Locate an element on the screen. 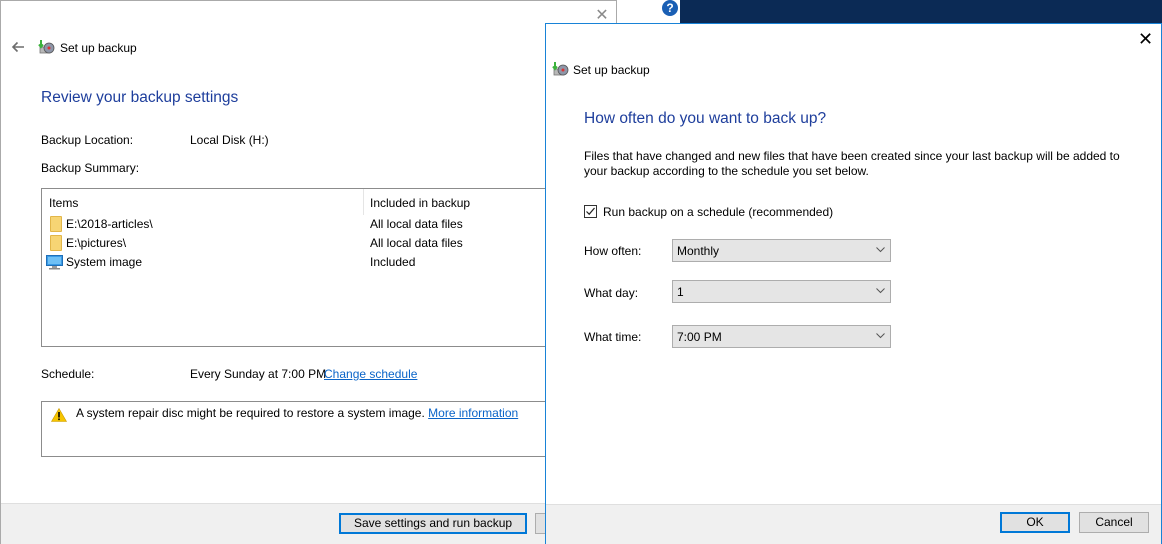 The width and height of the screenshot is (1162, 544). dialog-title: Set up backup is located at coordinates (611, 70).